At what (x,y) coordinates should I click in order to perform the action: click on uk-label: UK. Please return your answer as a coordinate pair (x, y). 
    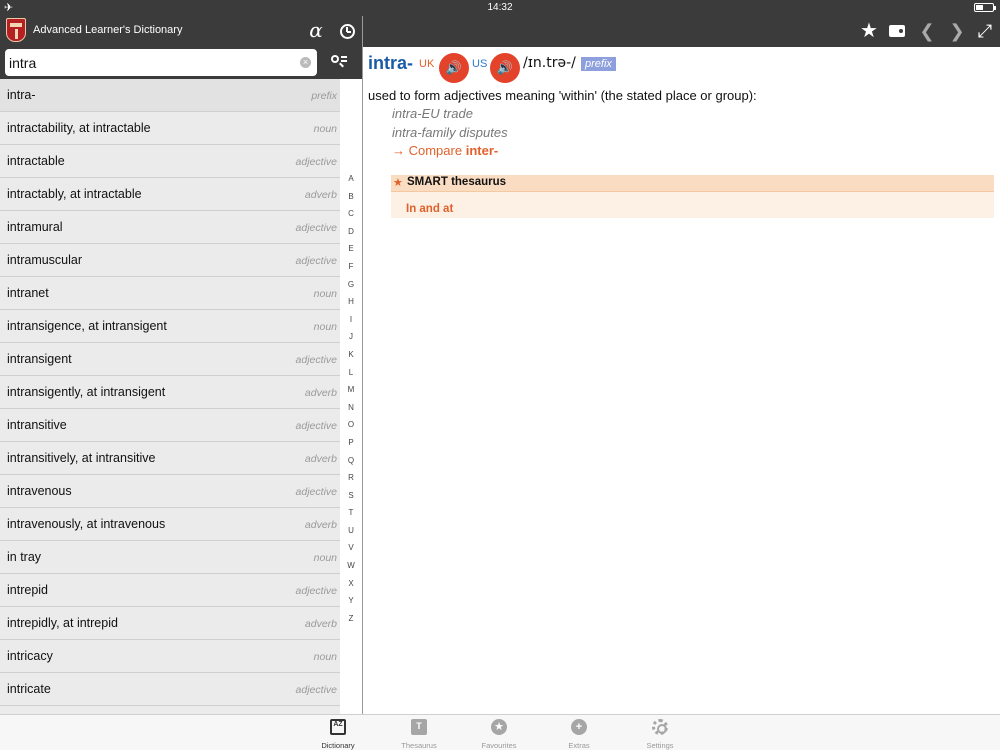
    Looking at the image, I should click on (427, 64).